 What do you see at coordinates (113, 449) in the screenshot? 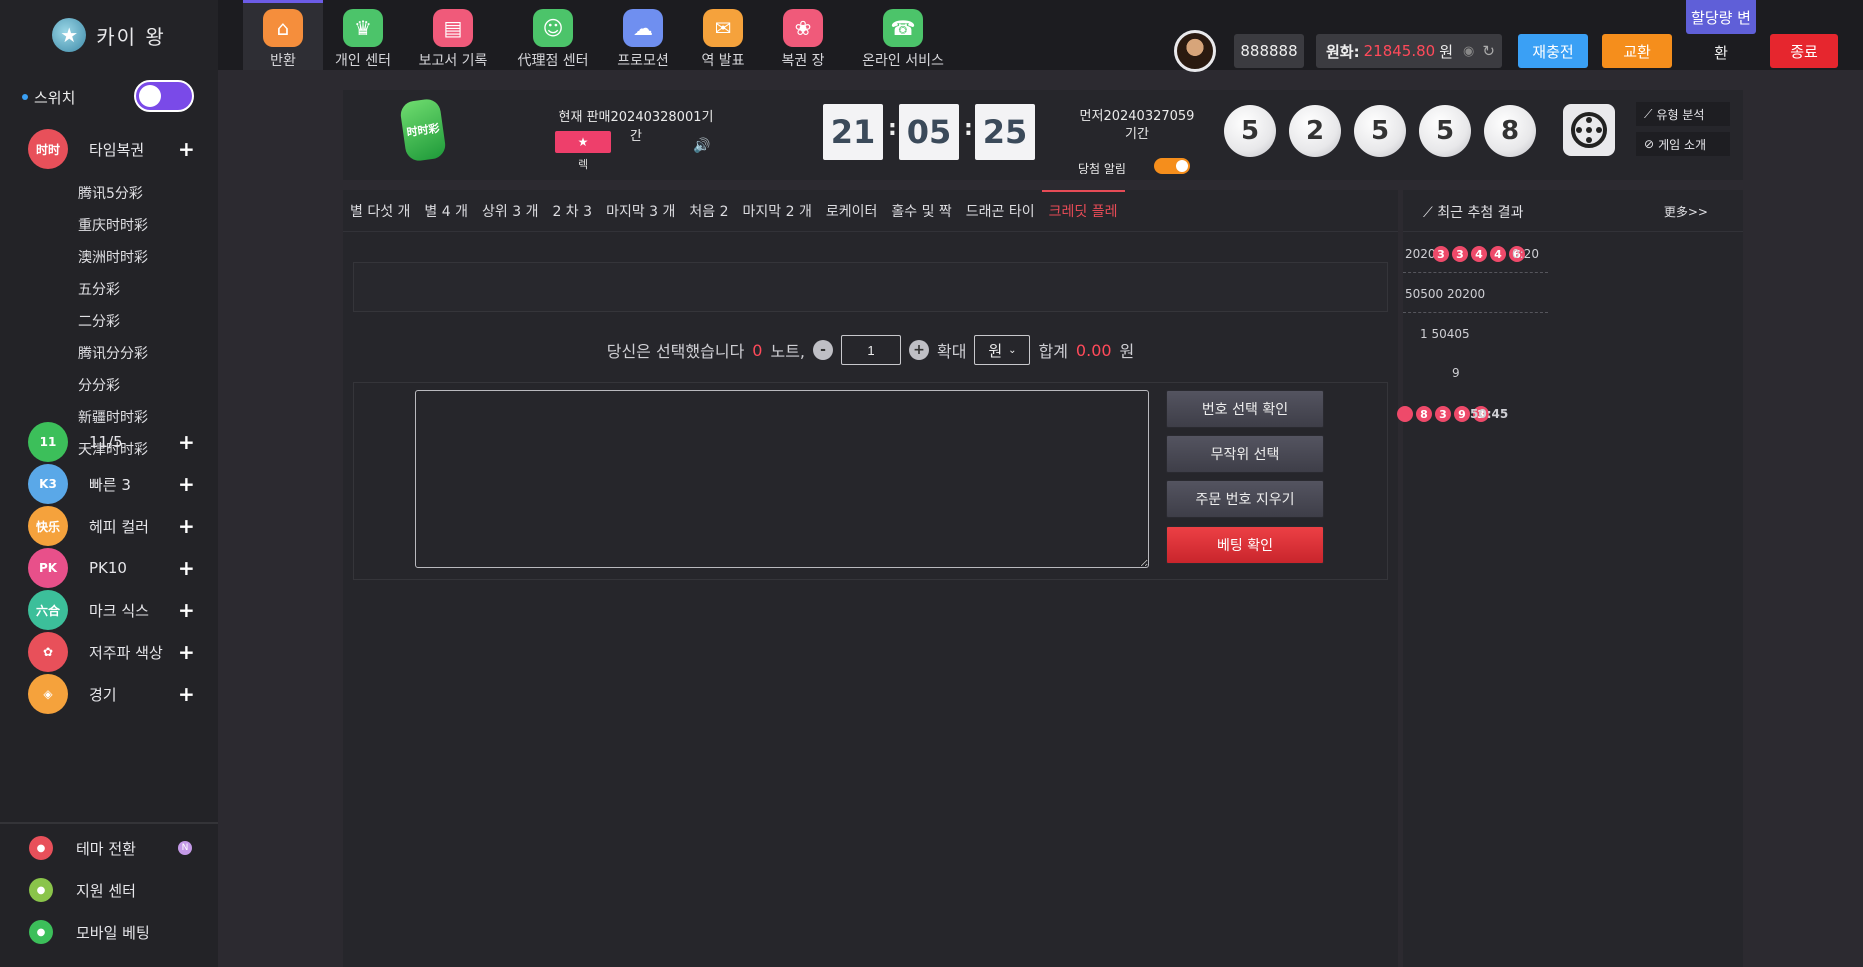
I see `sidebar-subitem: 天津时时彩` at bounding box center [113, 449].